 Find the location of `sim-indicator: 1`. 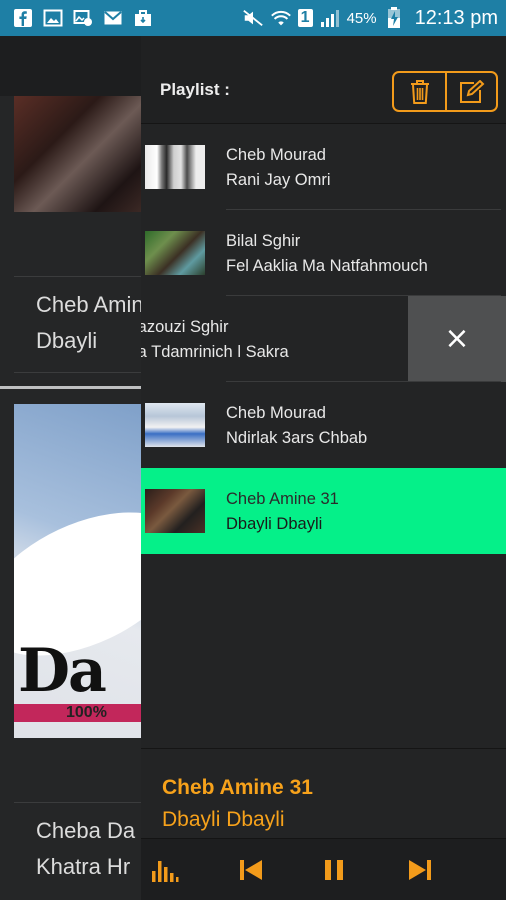

sim-indicator: 1 is located at coordinates (305, 18).